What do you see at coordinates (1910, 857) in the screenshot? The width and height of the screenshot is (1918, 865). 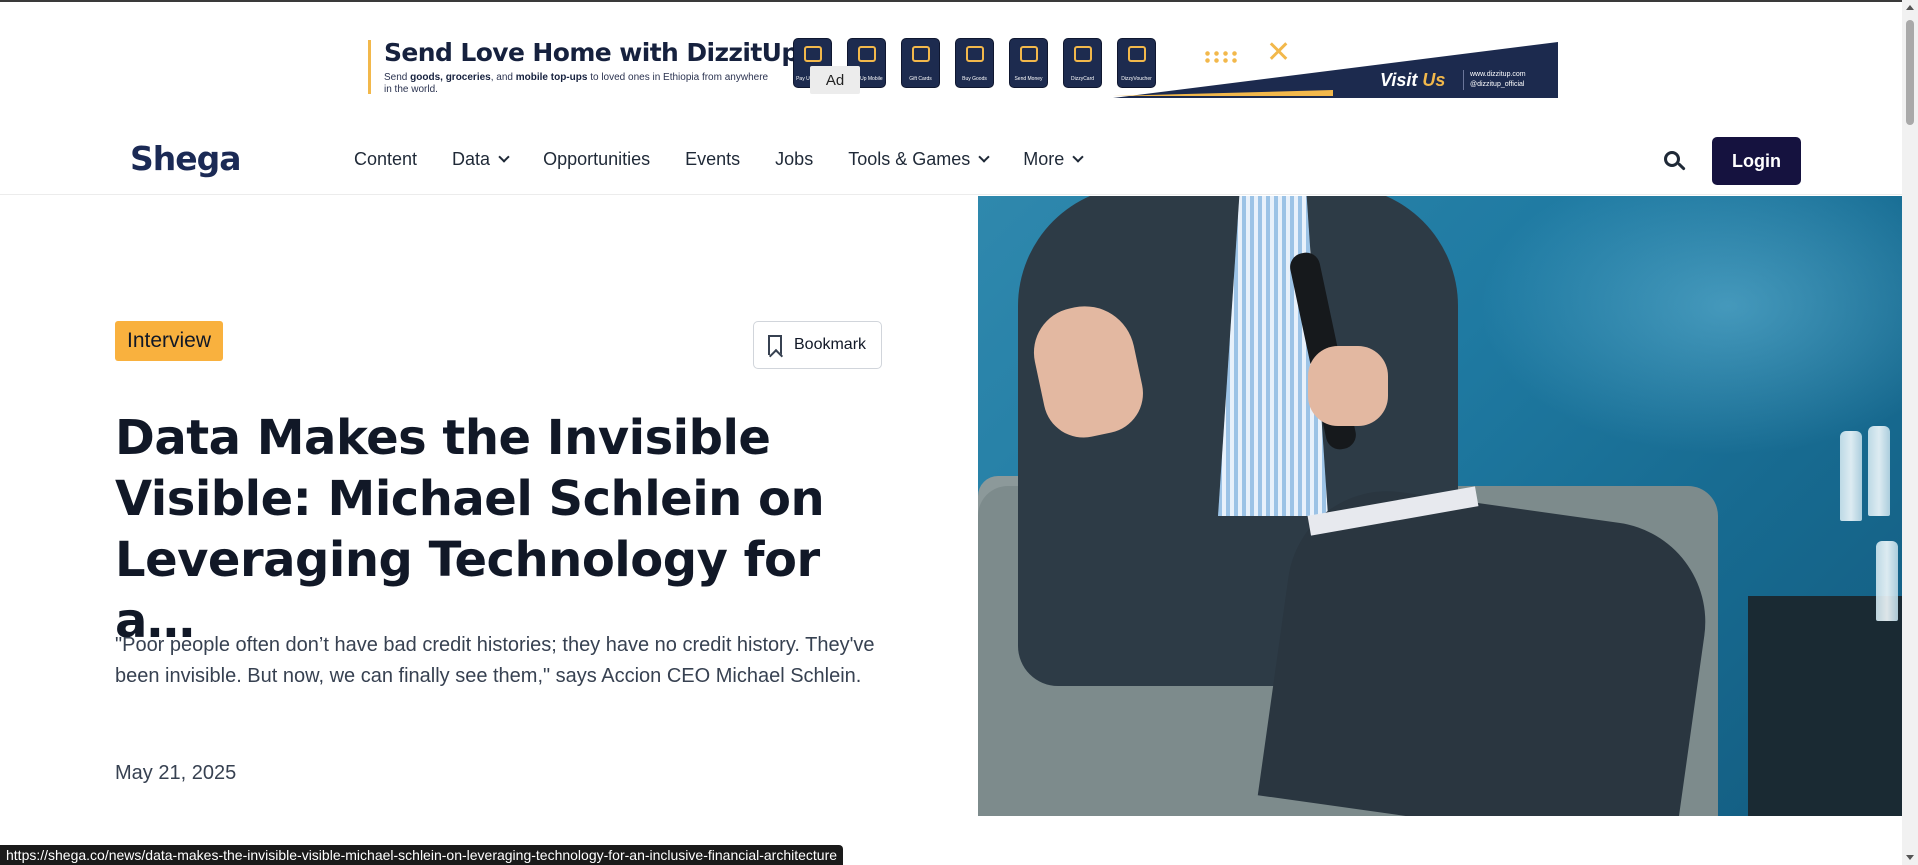 I see `scroll-down-icon` at bounding box center [1910, 857].